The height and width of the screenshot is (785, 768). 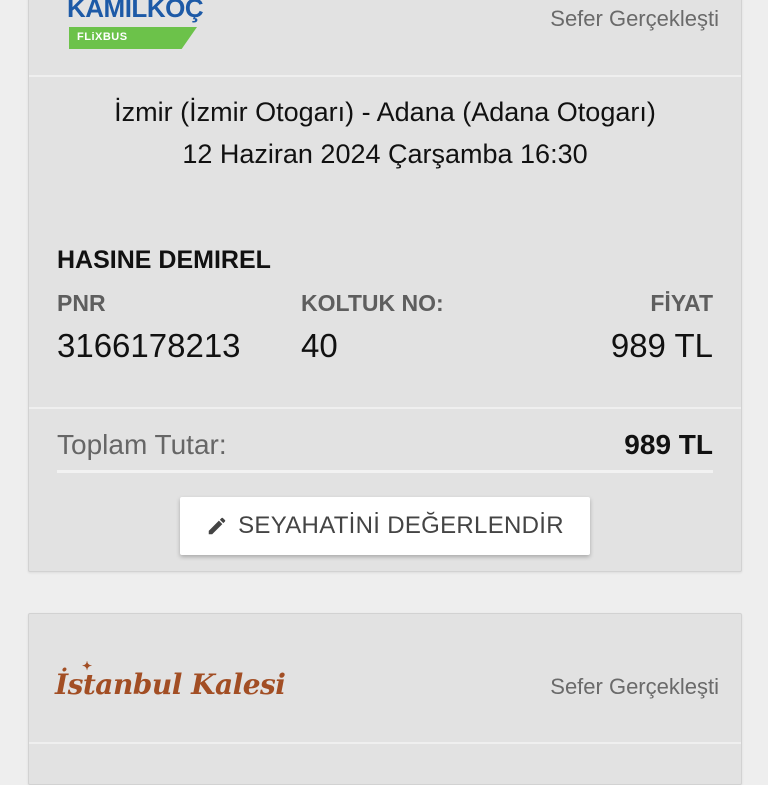 What do you see at coordinates (102, 37) in the screenshot?
I see `flixbus-logo-text: FLiXBUS` at bounding box center [102, 37].